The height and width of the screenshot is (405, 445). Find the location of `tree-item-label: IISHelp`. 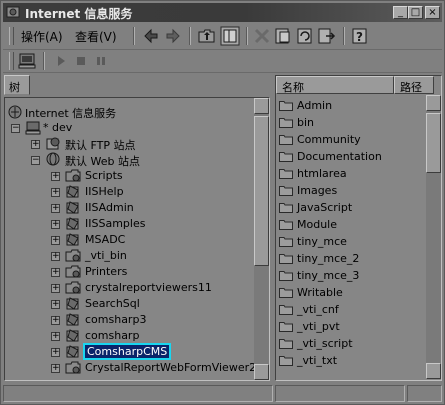

tree-item-label: IISHelp is located at coordinates (104, 191).